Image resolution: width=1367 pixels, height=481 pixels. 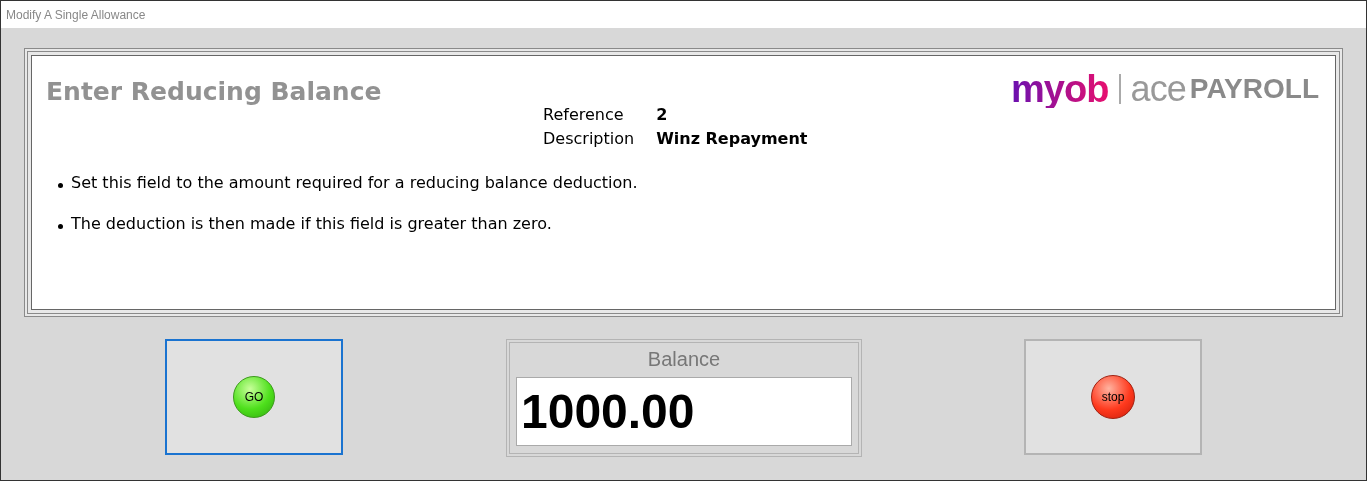 I want to click on note-text: Set this field to the amount required for a reducing balance deduction., so click(x=354, y=182).